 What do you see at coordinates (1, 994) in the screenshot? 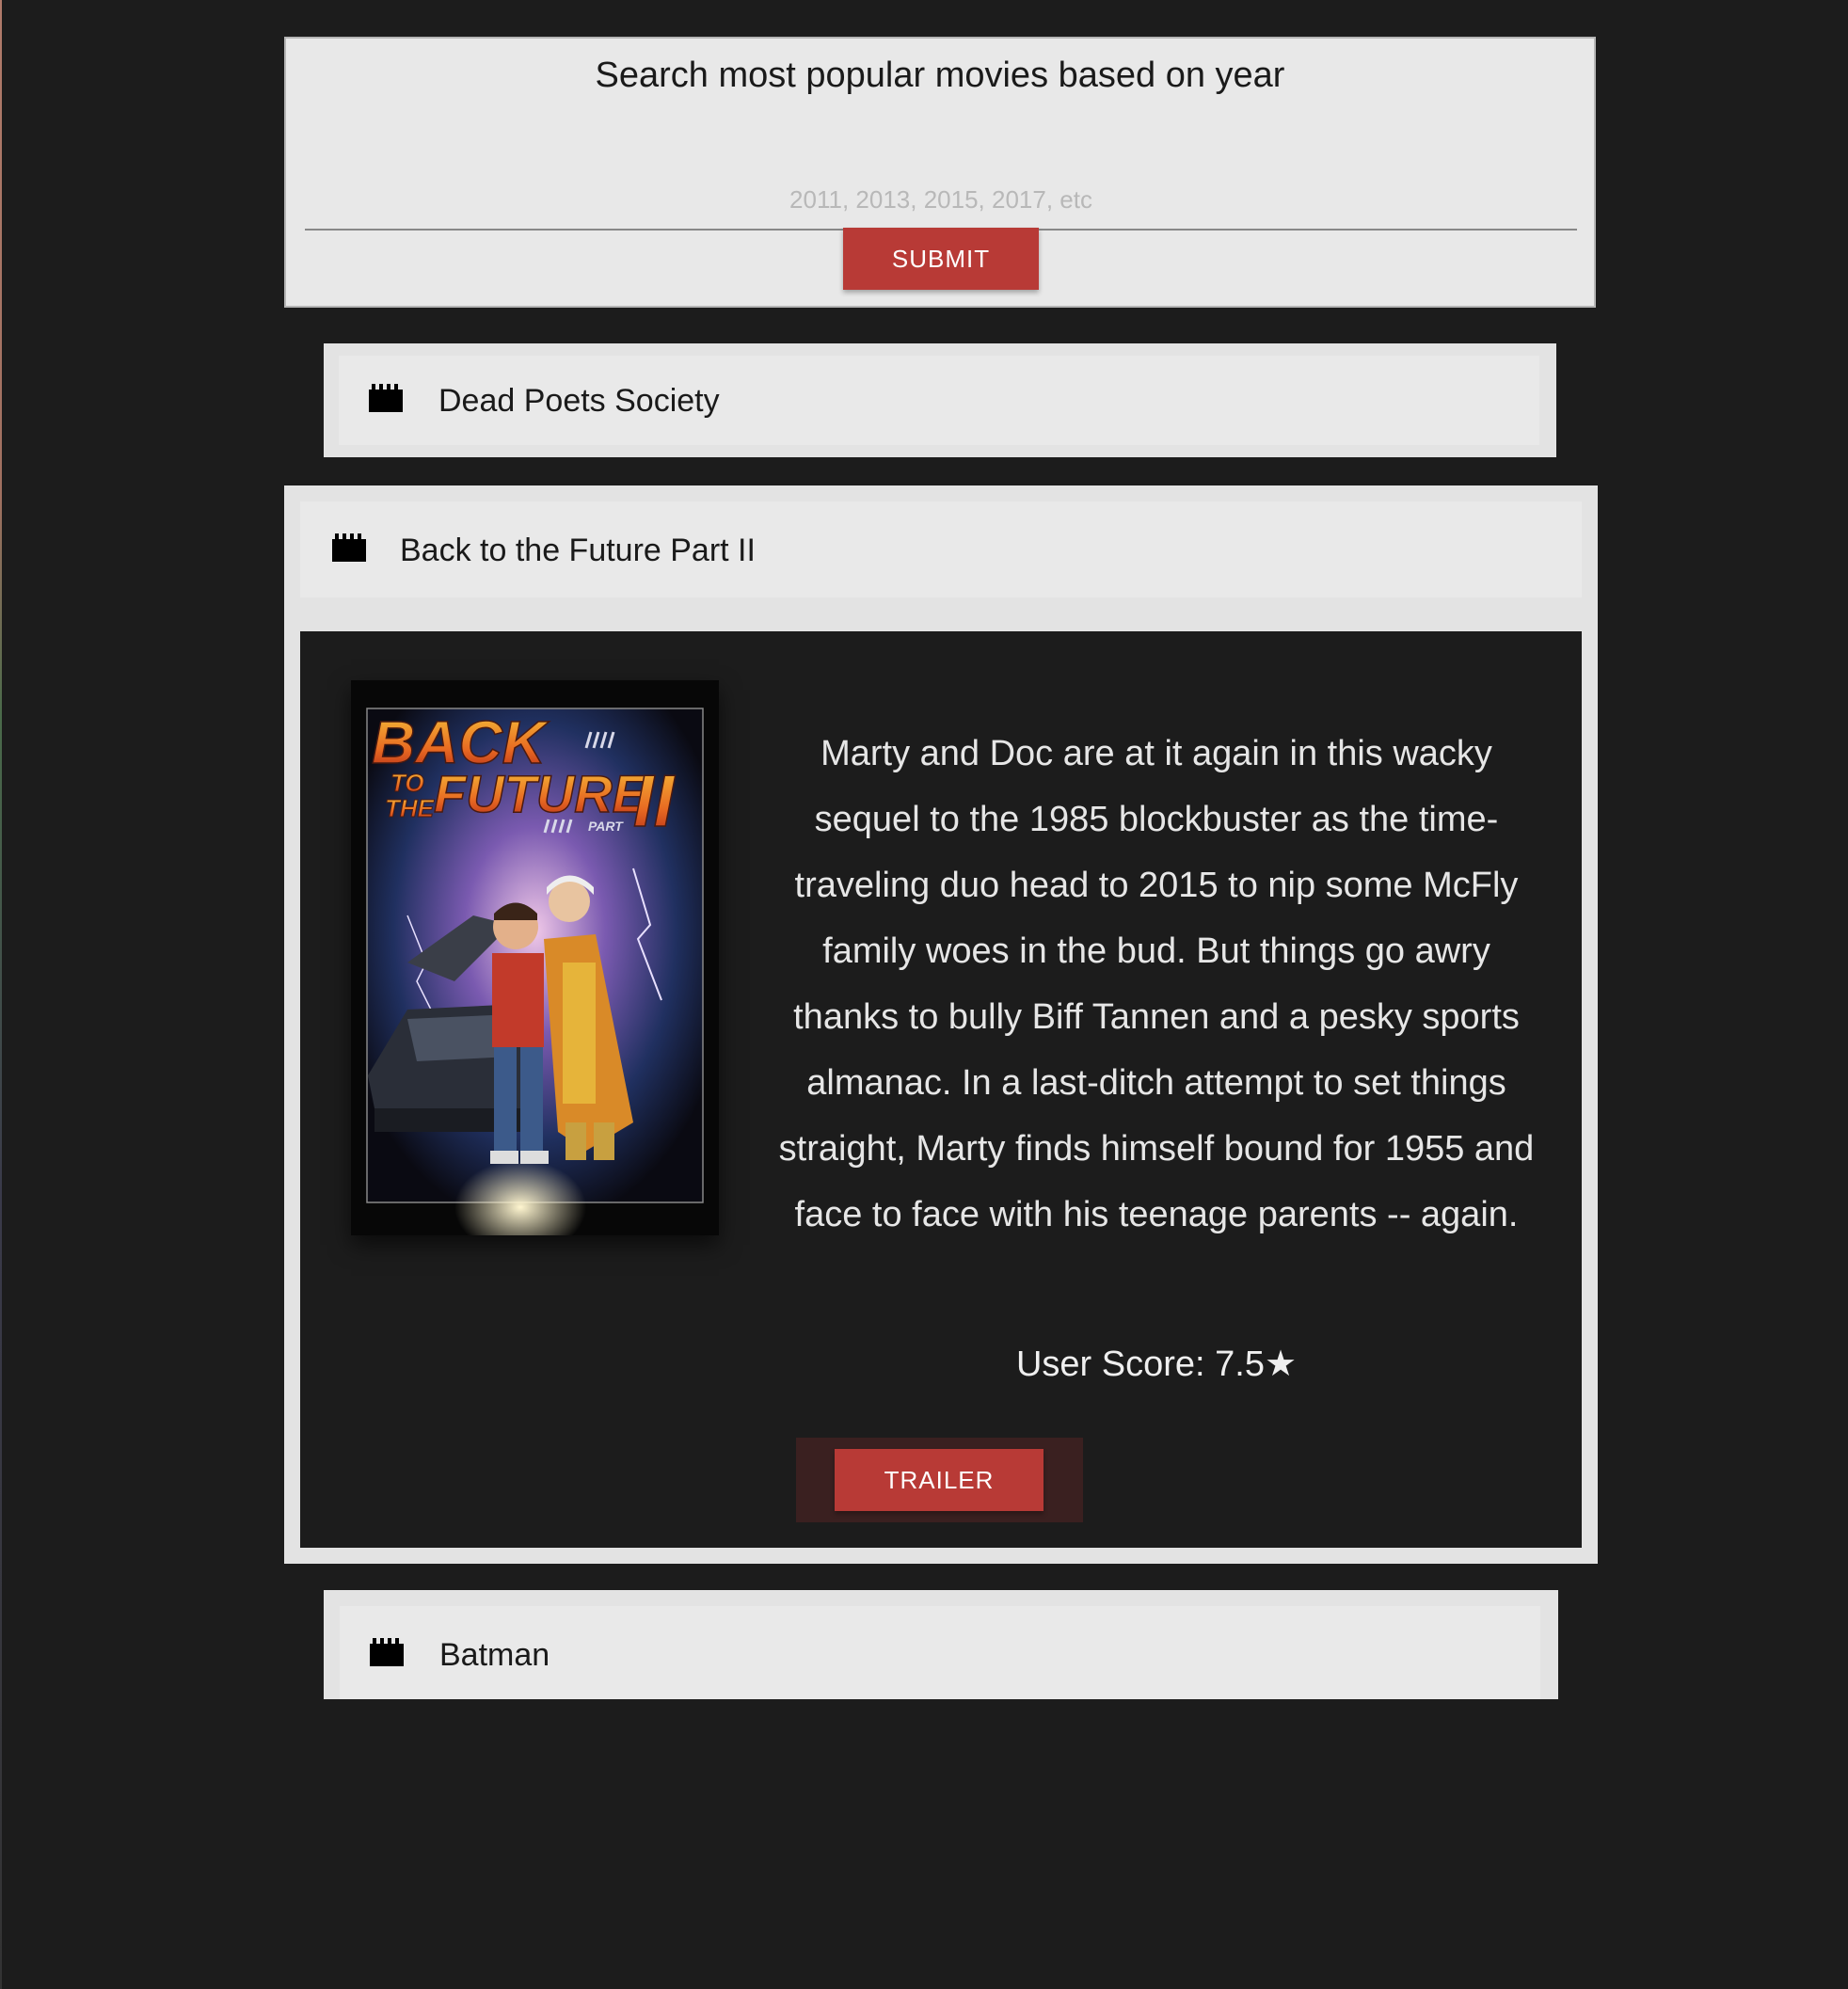
I see `window-edge` at bounding box center [1, 994].